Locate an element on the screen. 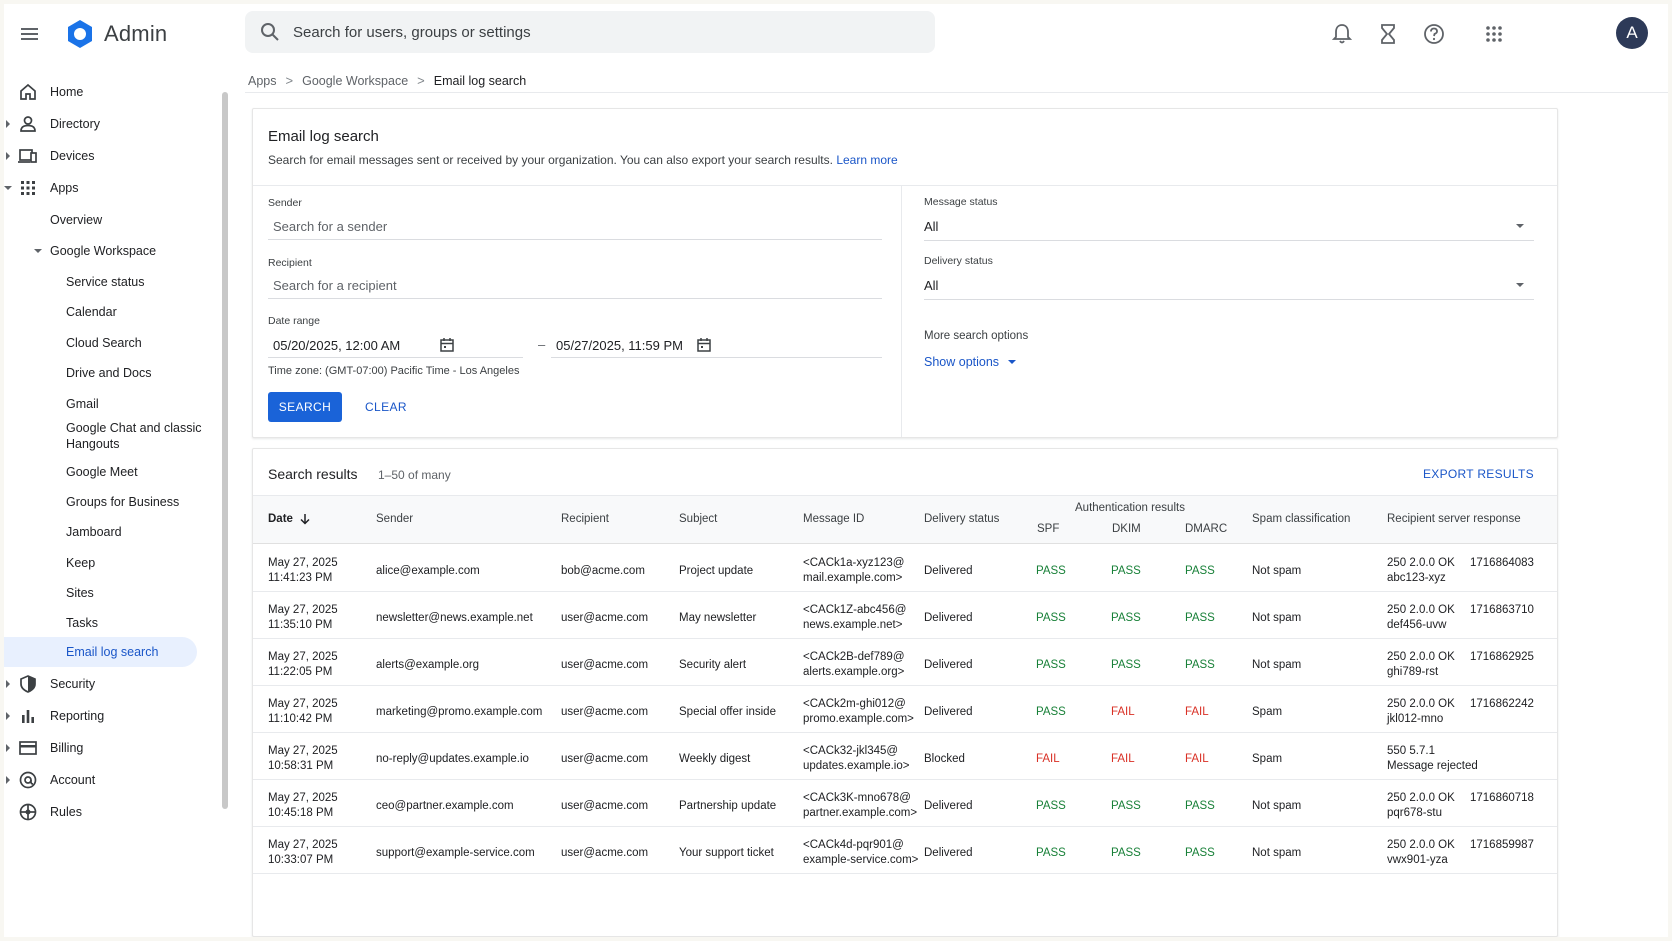  search-button: SEARCH is located at coordinates (305, 407).